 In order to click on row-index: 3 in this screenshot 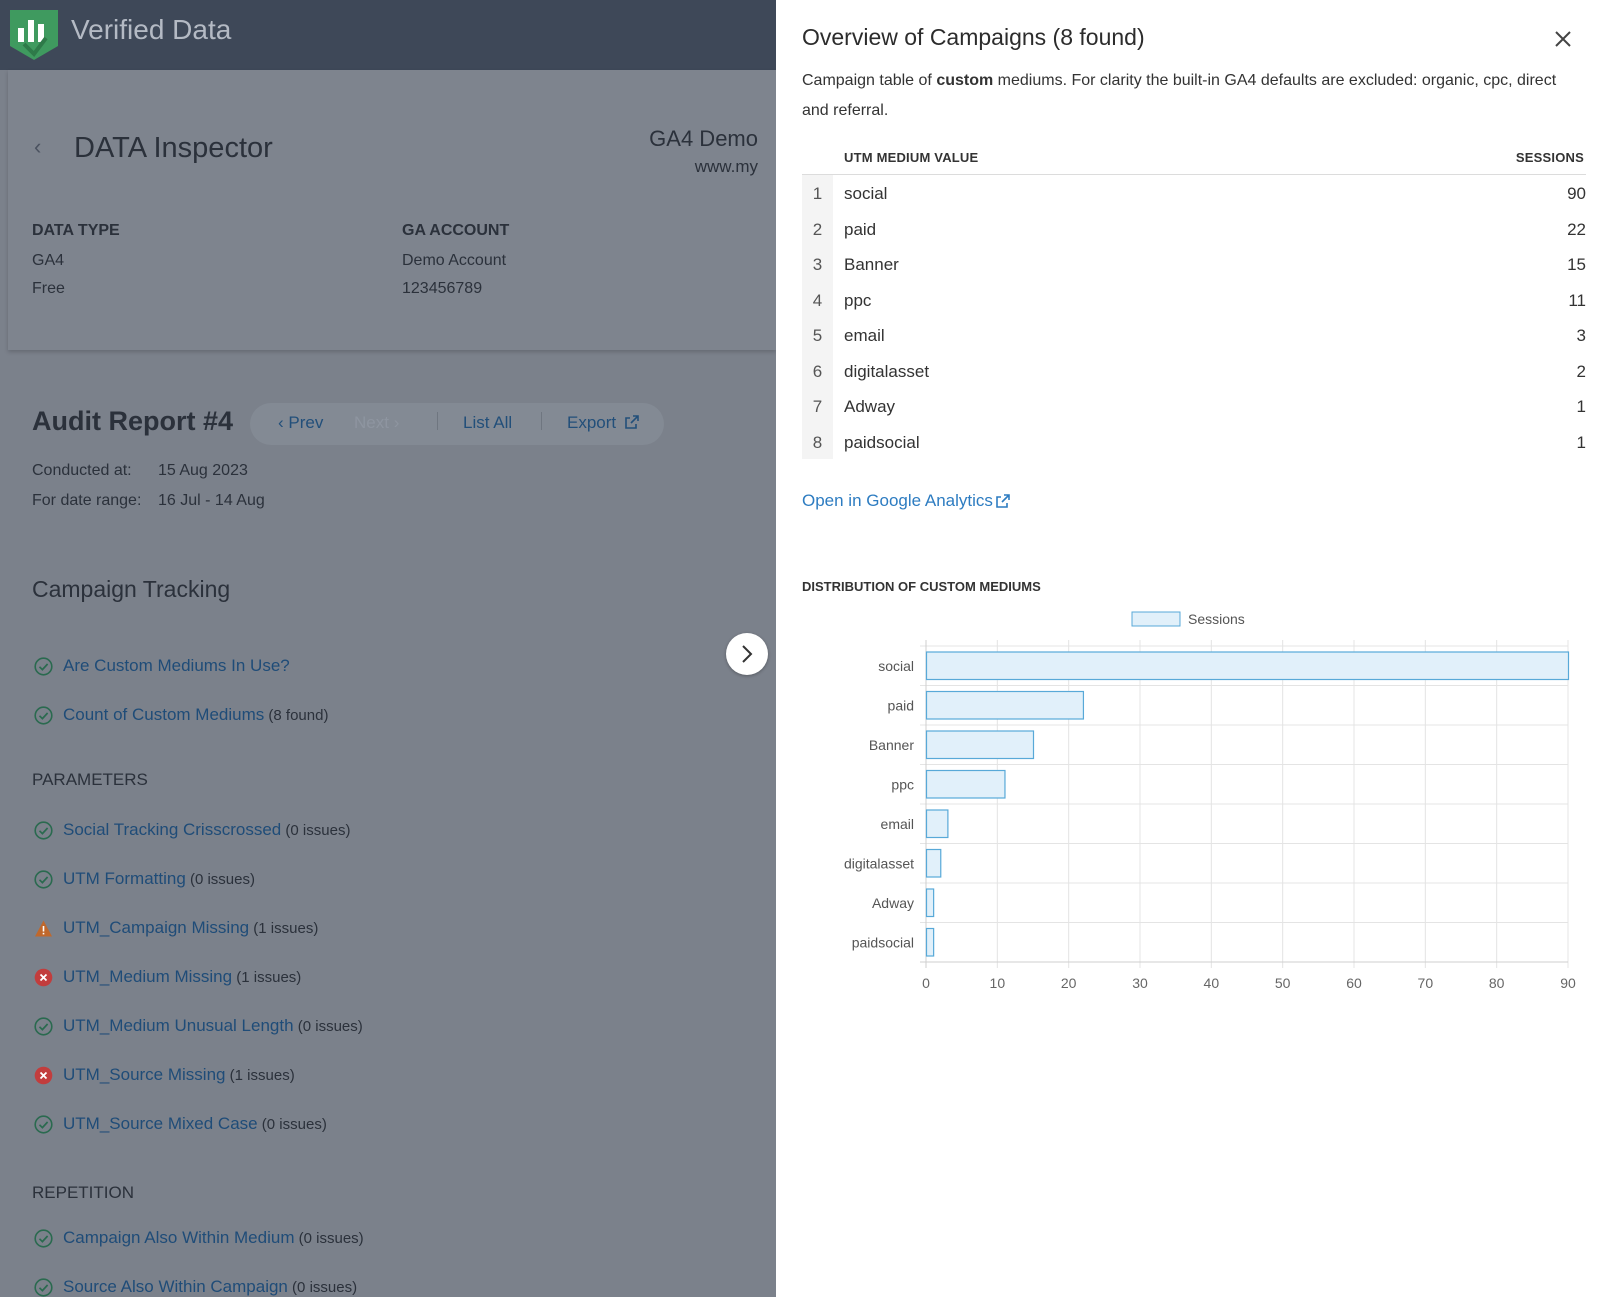, I will do `click(817, 264)`.